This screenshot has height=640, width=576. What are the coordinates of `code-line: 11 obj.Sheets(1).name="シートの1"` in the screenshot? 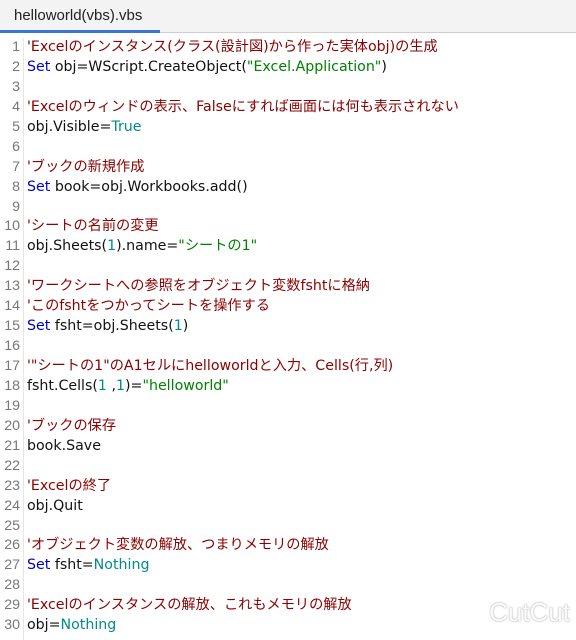 It's located at (288, 247).